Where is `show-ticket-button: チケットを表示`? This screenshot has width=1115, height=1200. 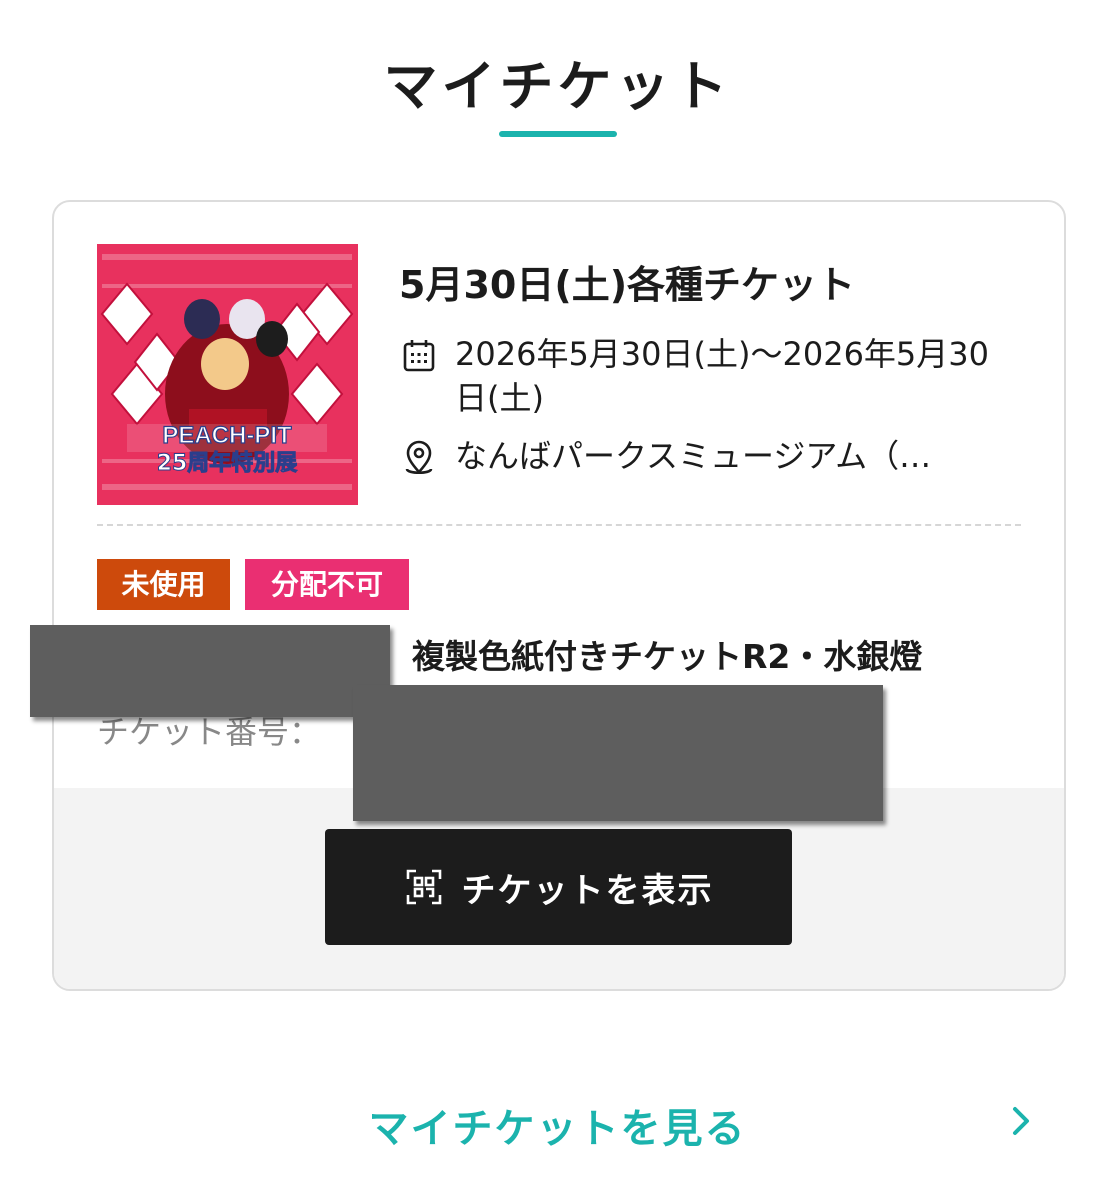
show-ticket-button: チケットを表示 is located at coordinates (558, 887).